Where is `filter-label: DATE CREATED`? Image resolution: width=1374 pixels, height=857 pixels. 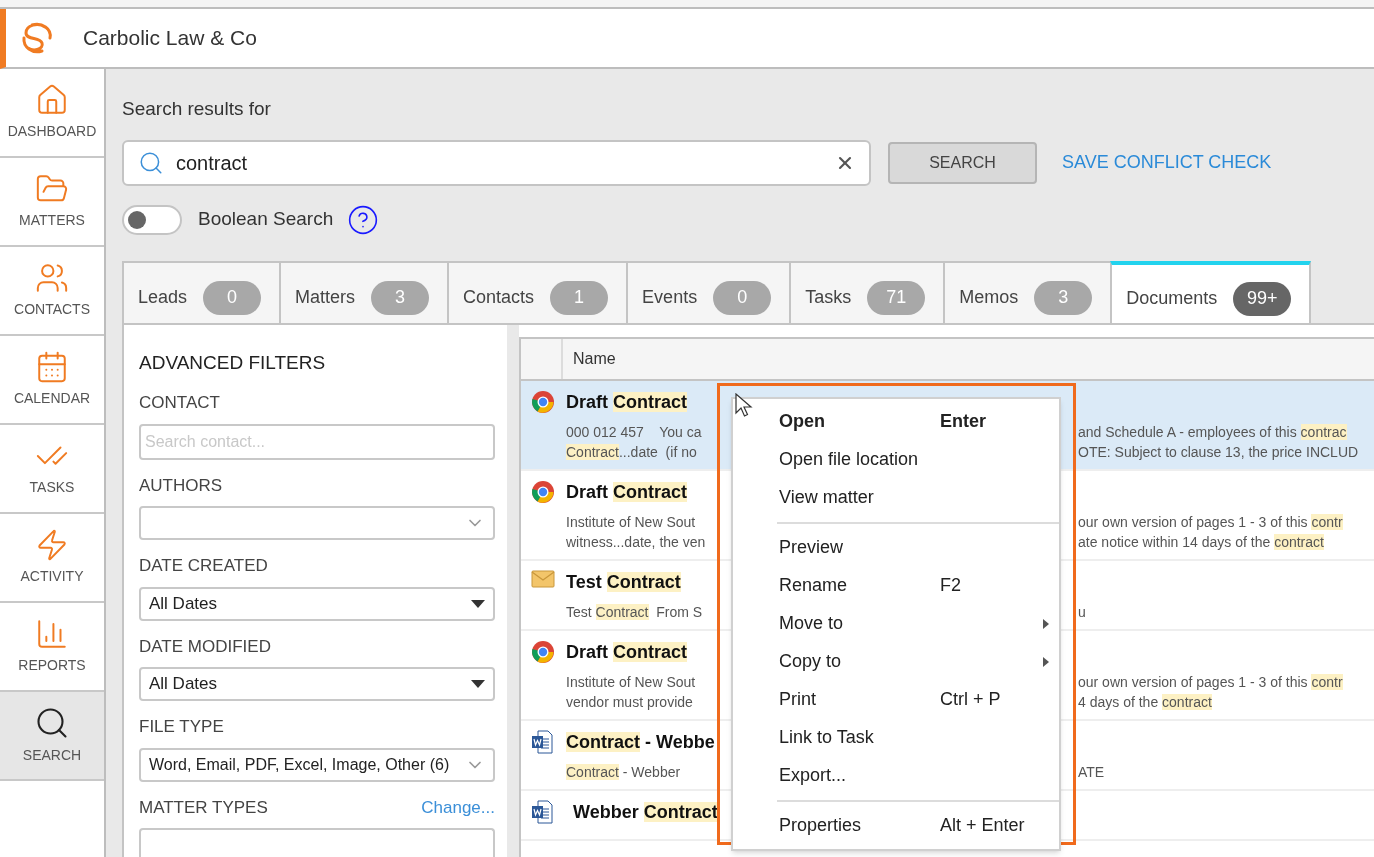 filter-label: DATE CREATED is located at coordinates (203, 566).